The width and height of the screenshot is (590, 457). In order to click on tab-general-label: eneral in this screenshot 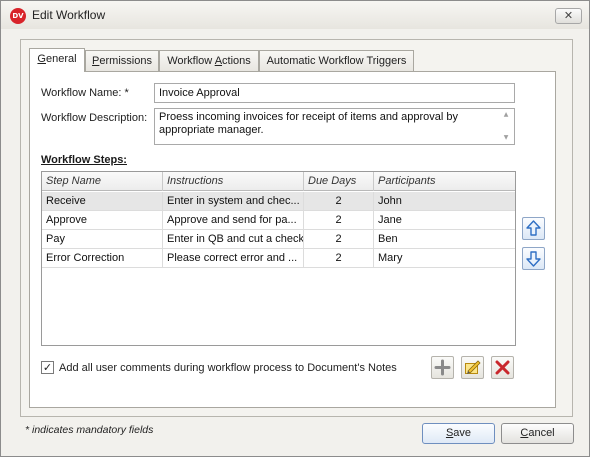, I will do `click(61, 59)`.